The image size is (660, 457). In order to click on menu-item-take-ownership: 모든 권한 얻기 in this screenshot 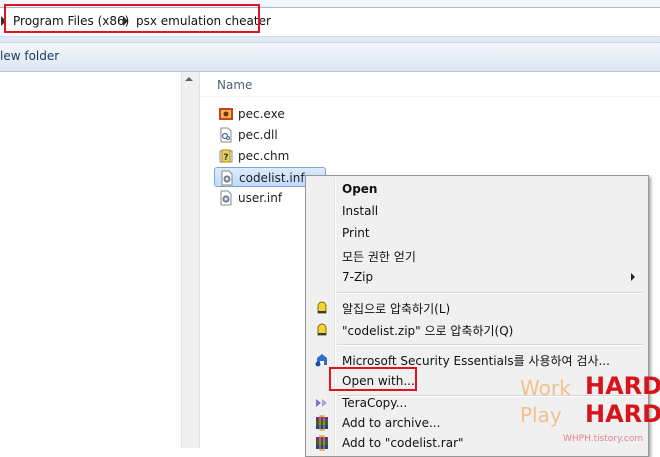, I will do `click(476, 255)`.